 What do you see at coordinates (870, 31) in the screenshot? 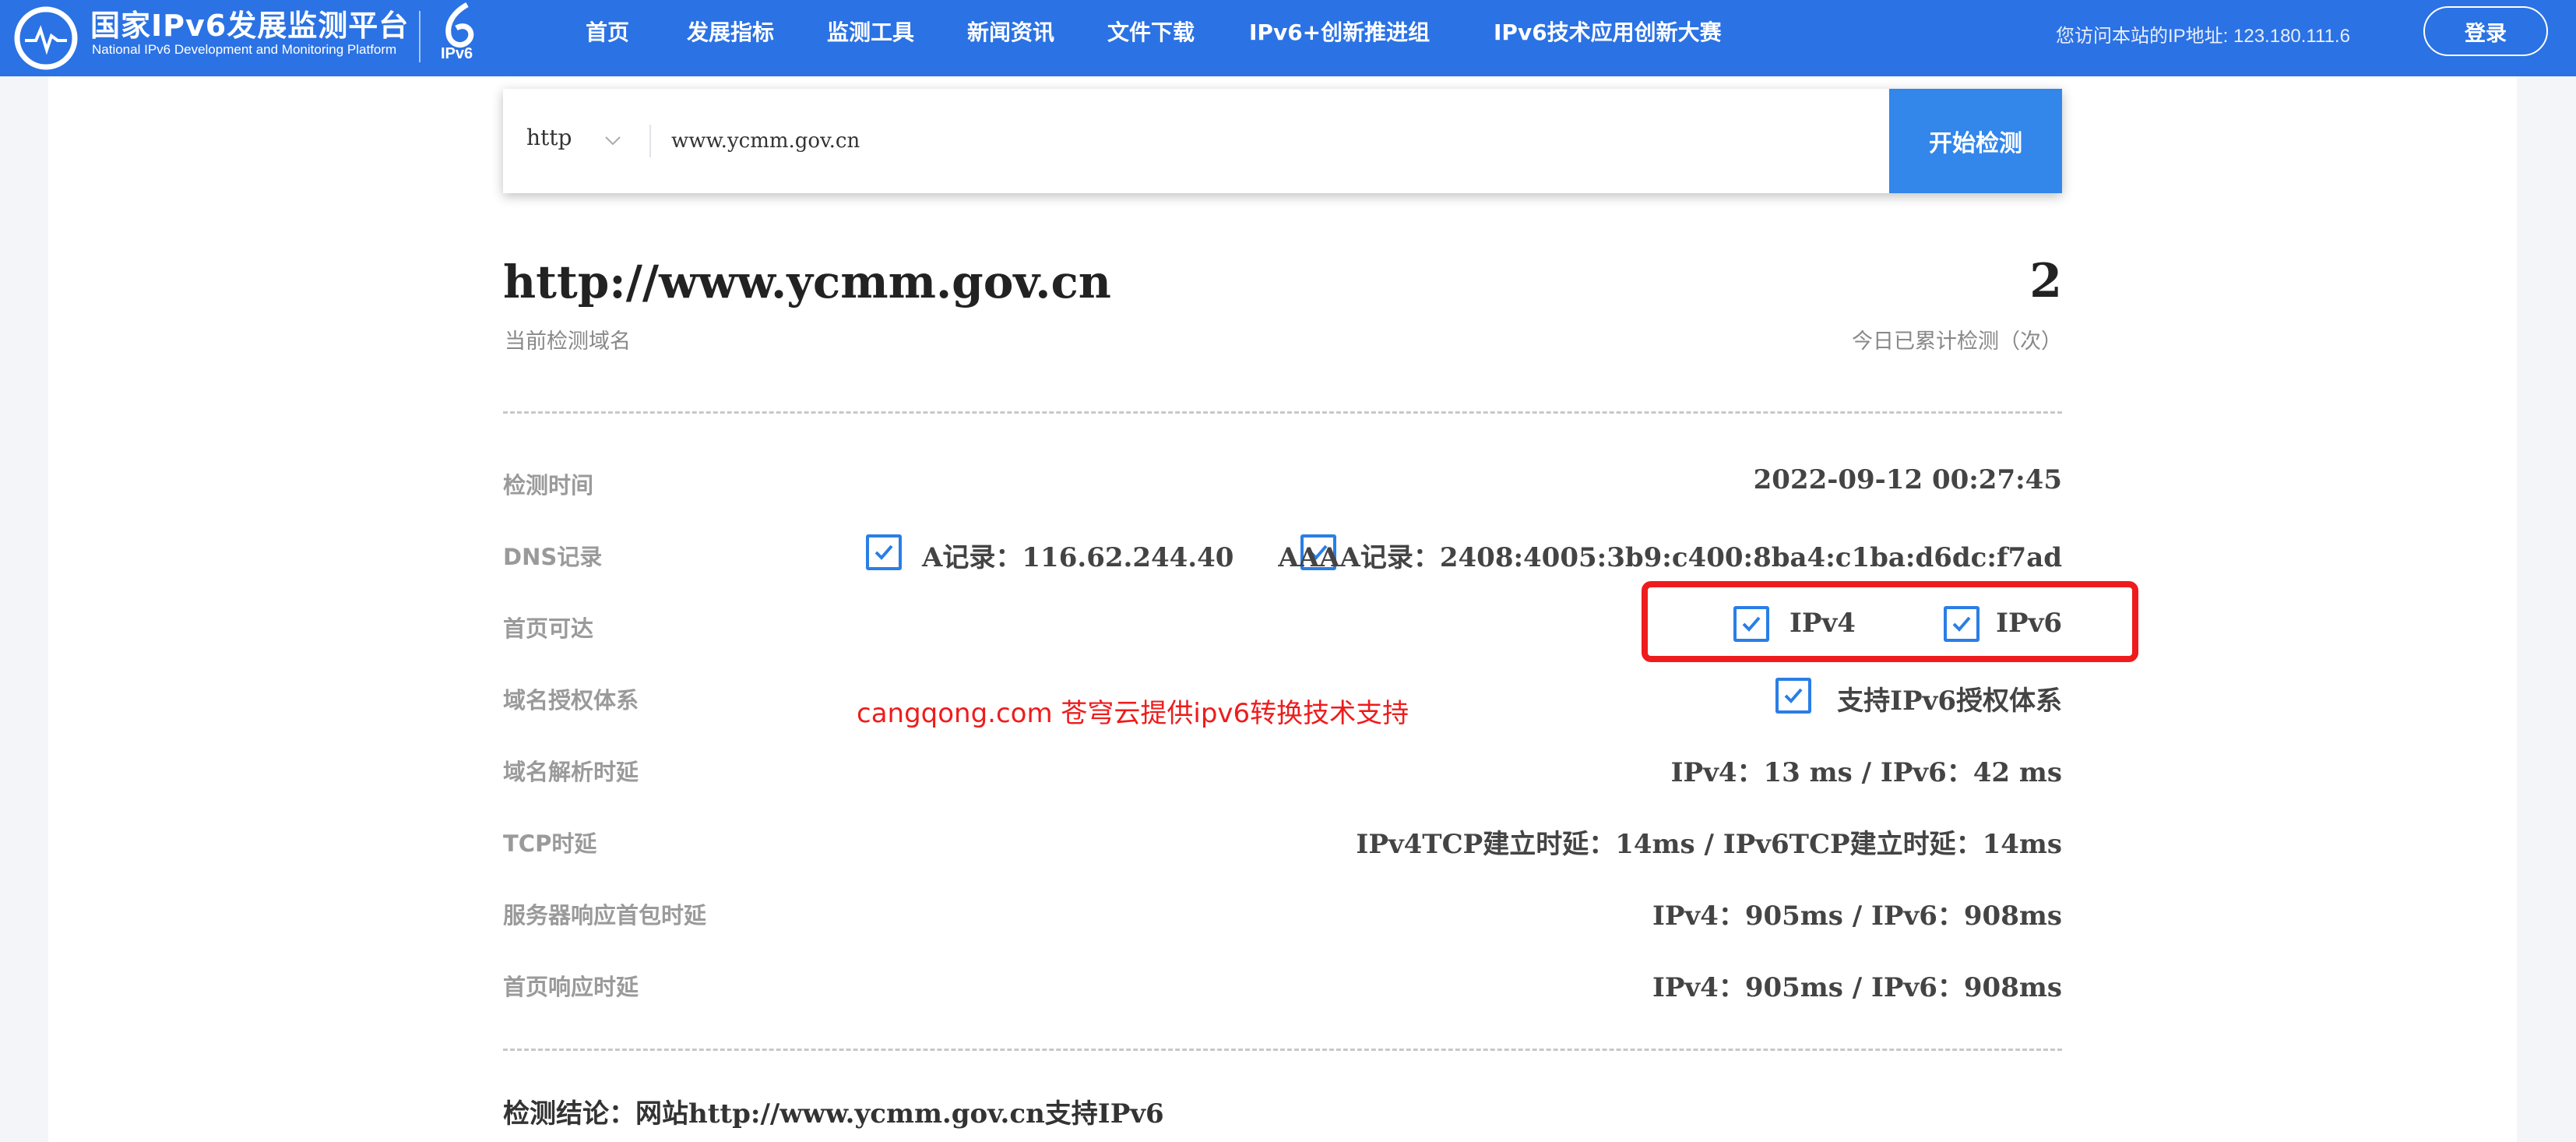
I see `nav-tools: 监测工具` at bounding box center [870, 31].